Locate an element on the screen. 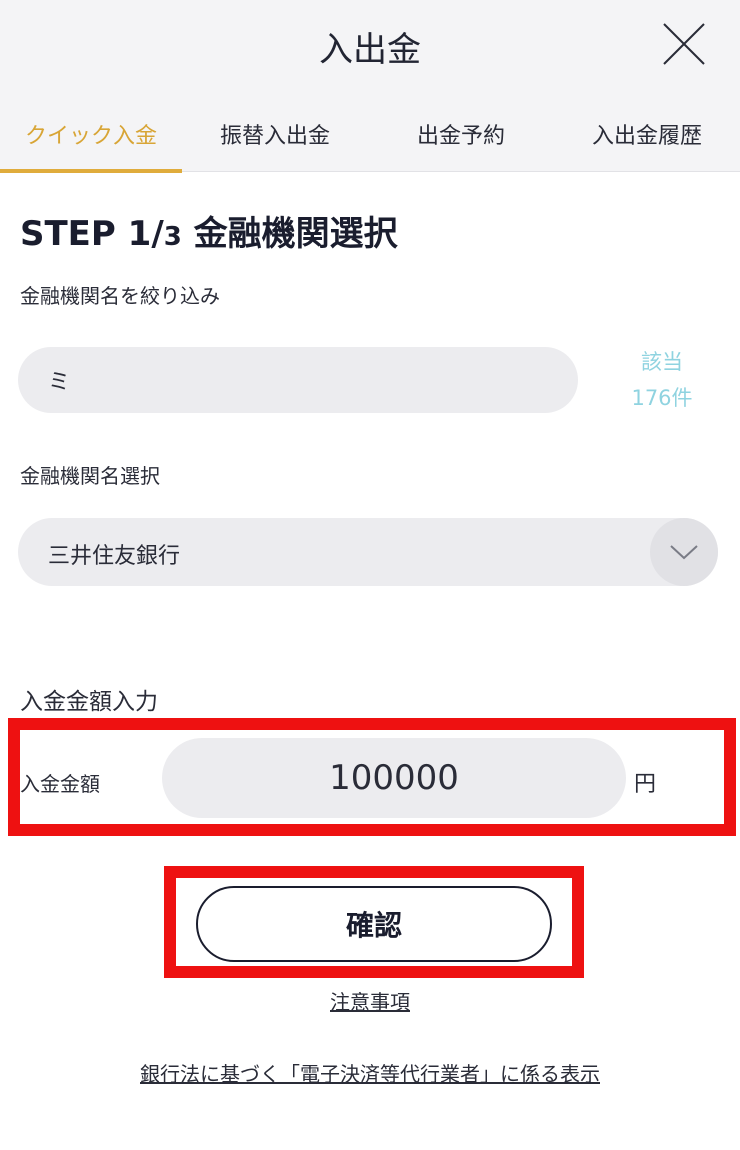 This screenshot has height=1150, width=740. close-button is located at coordinates (684, 44).